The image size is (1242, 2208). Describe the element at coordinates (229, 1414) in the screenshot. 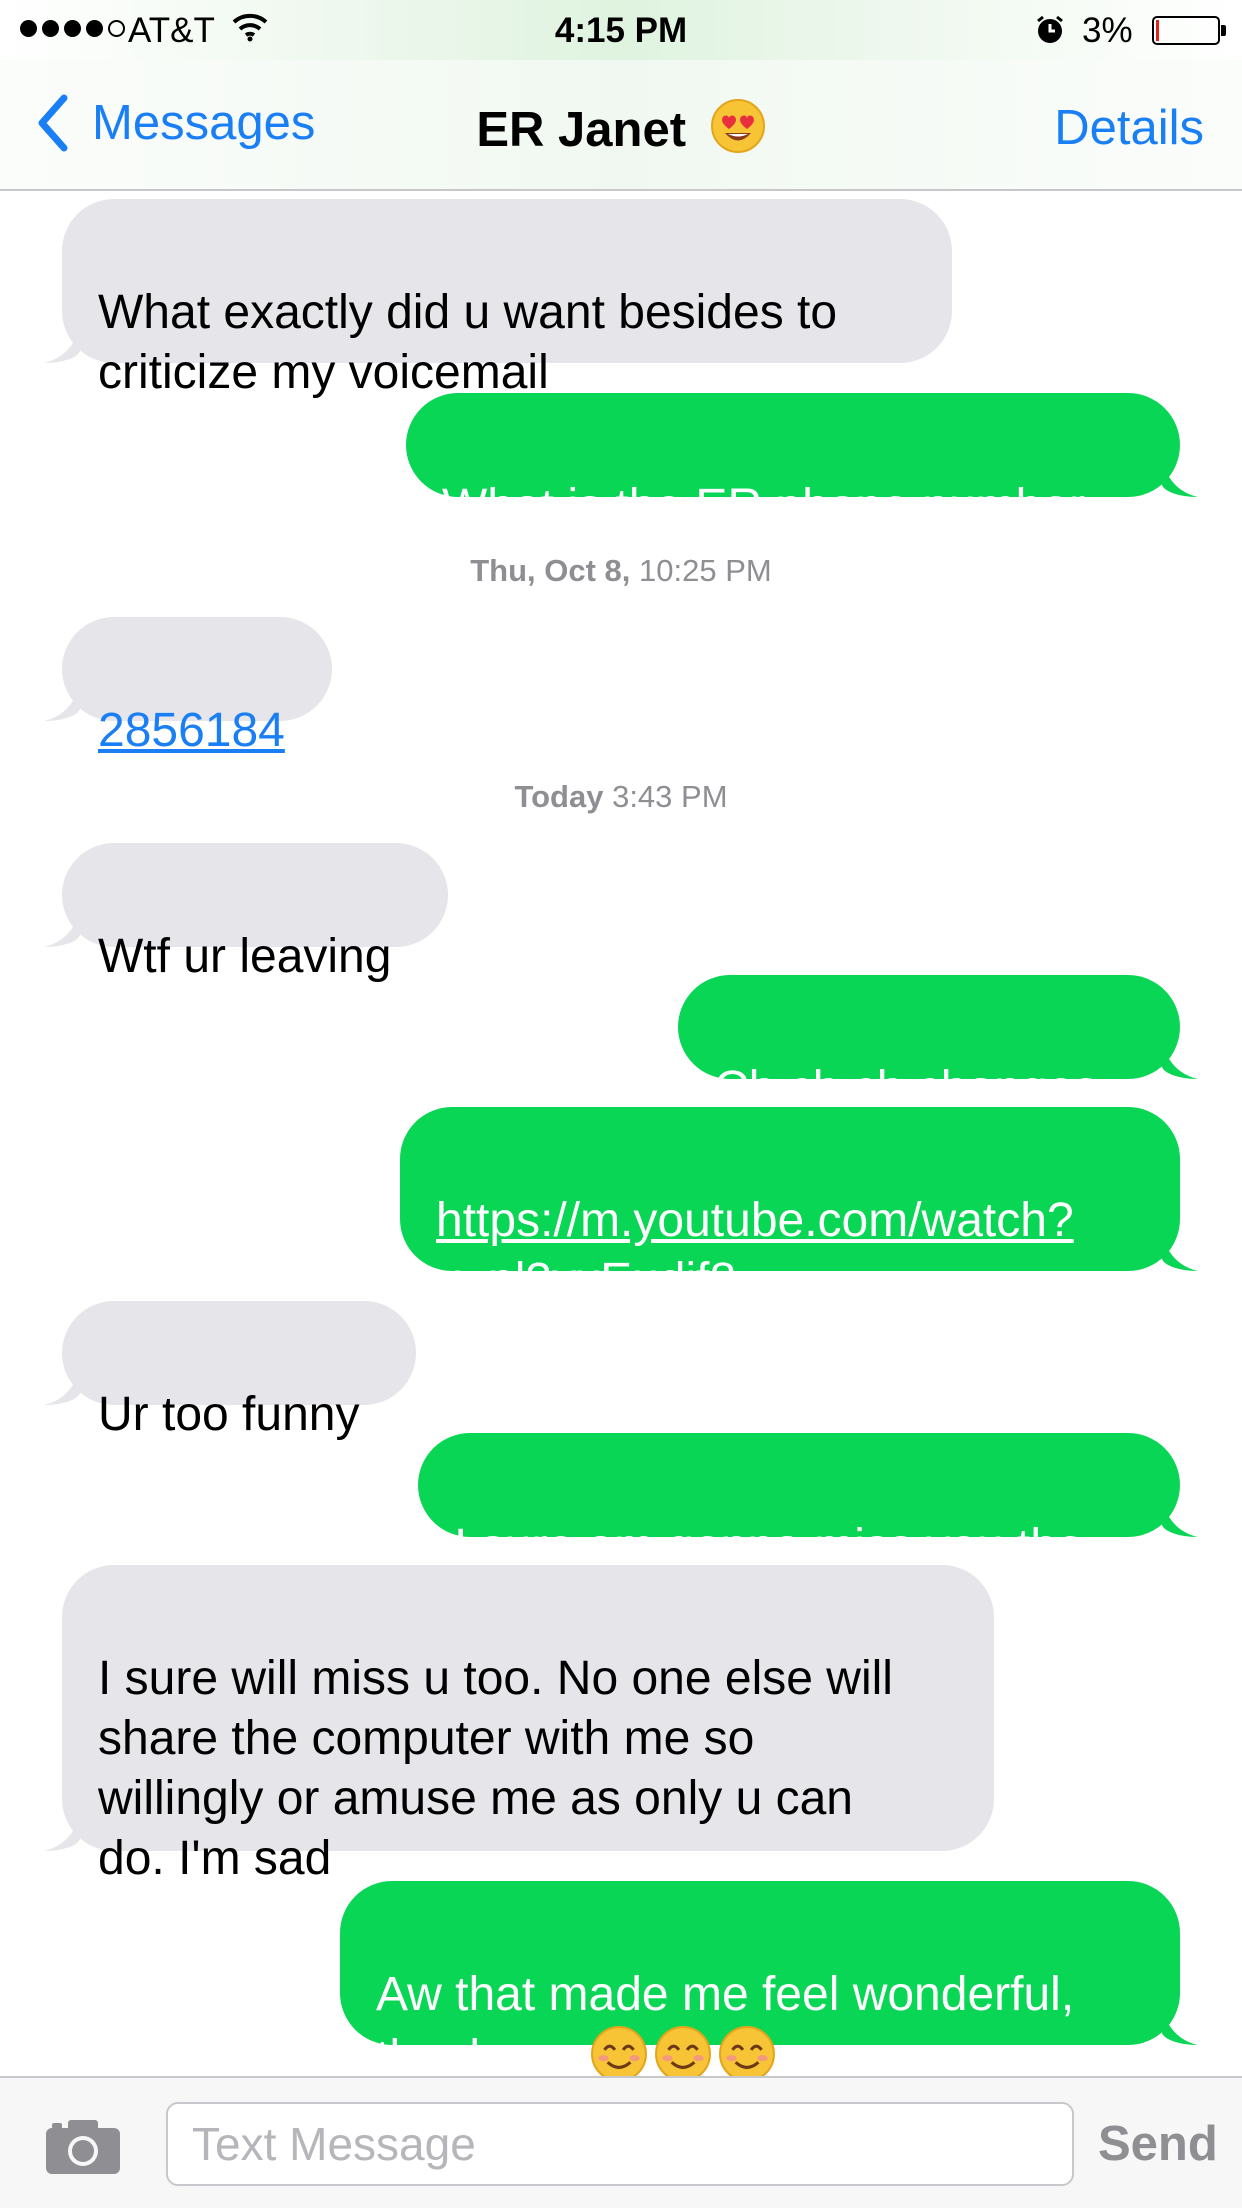

I see `message-text: Ur too funny` at that location.